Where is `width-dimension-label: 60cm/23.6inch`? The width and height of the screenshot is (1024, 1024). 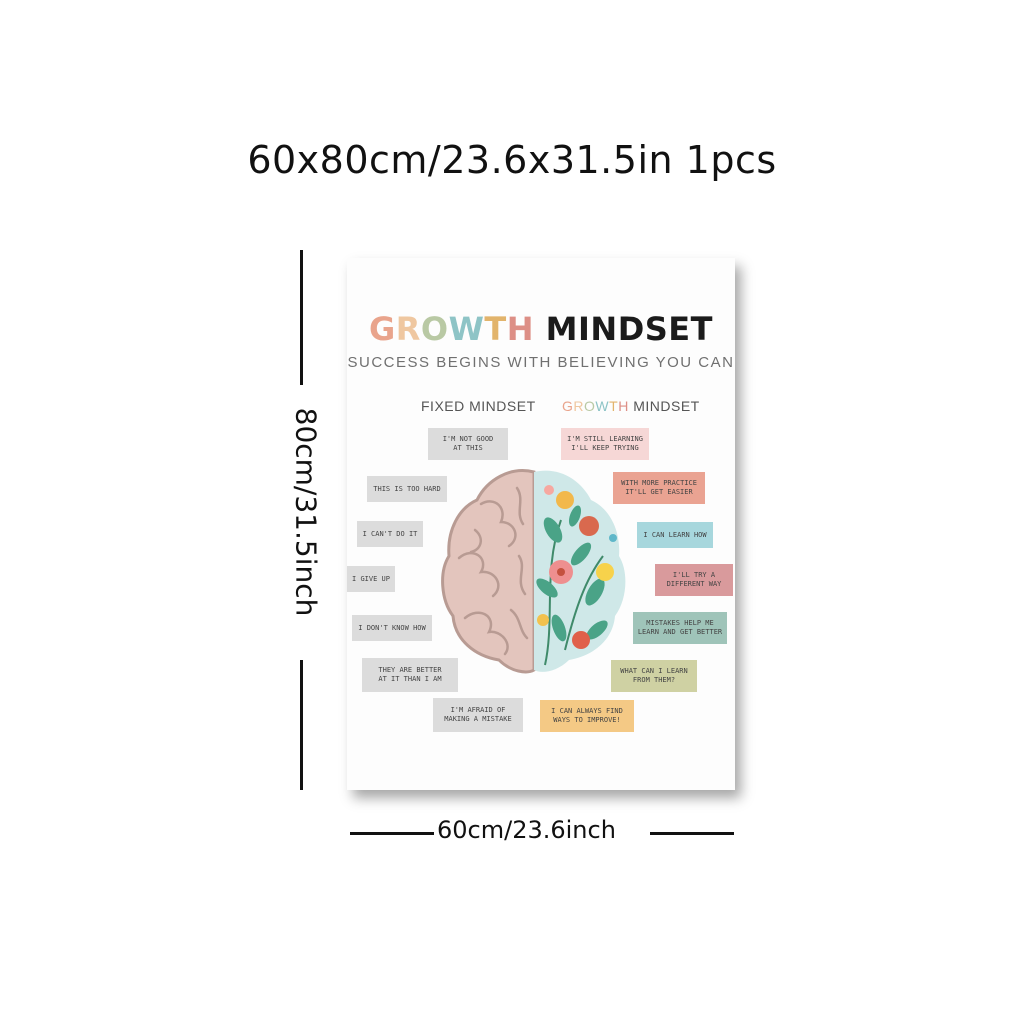 width-dimension-label: 60cm/23.6inch is located at coordinates (526, 830).